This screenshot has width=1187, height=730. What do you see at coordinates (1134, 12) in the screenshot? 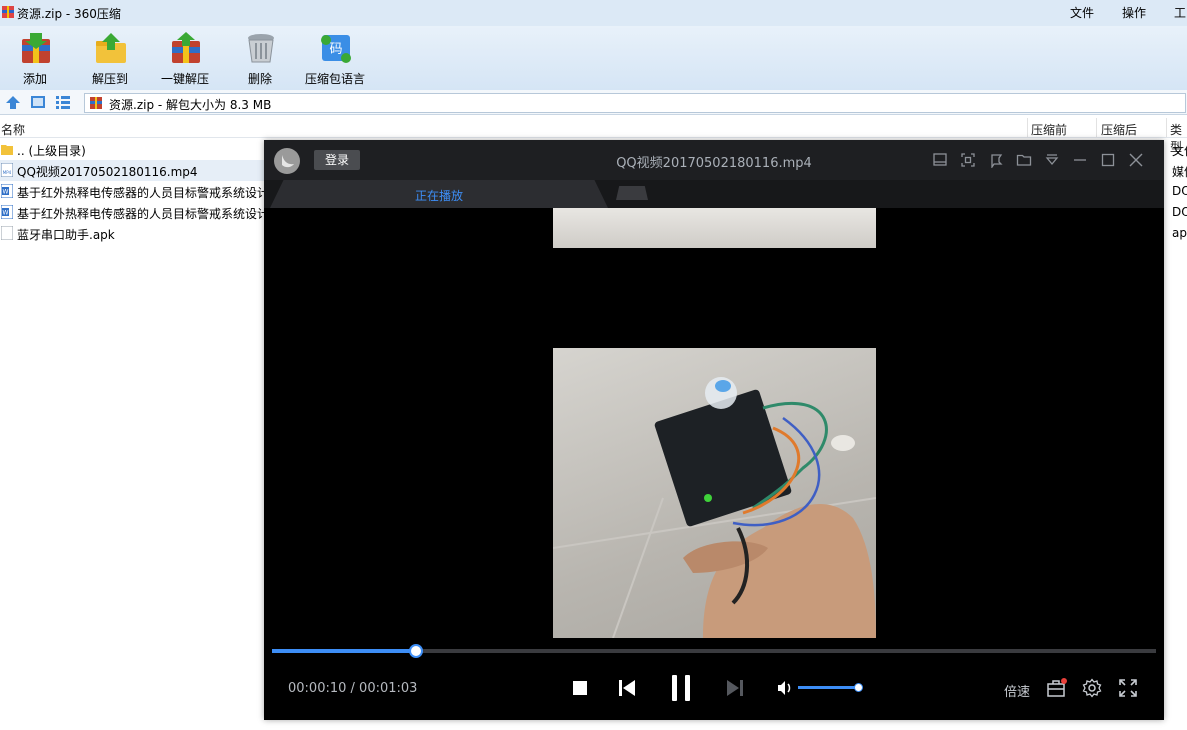
I see `menu-operation: 操作` at bounding box center [1134, 12].